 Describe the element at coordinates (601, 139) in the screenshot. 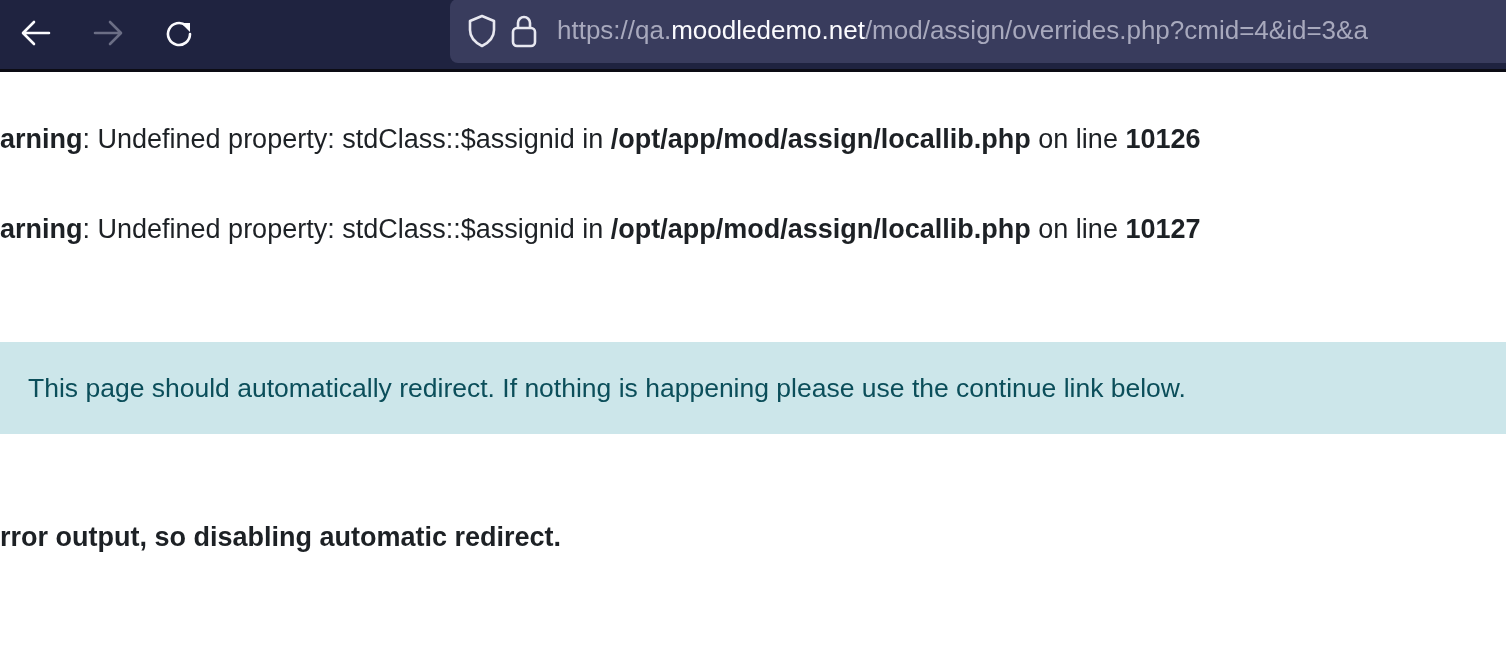

I see `warning-message: arning: Undefined property: stdClass::$assignid in /opt/app/mod/assign/locallib.php on line 10126` at that location.